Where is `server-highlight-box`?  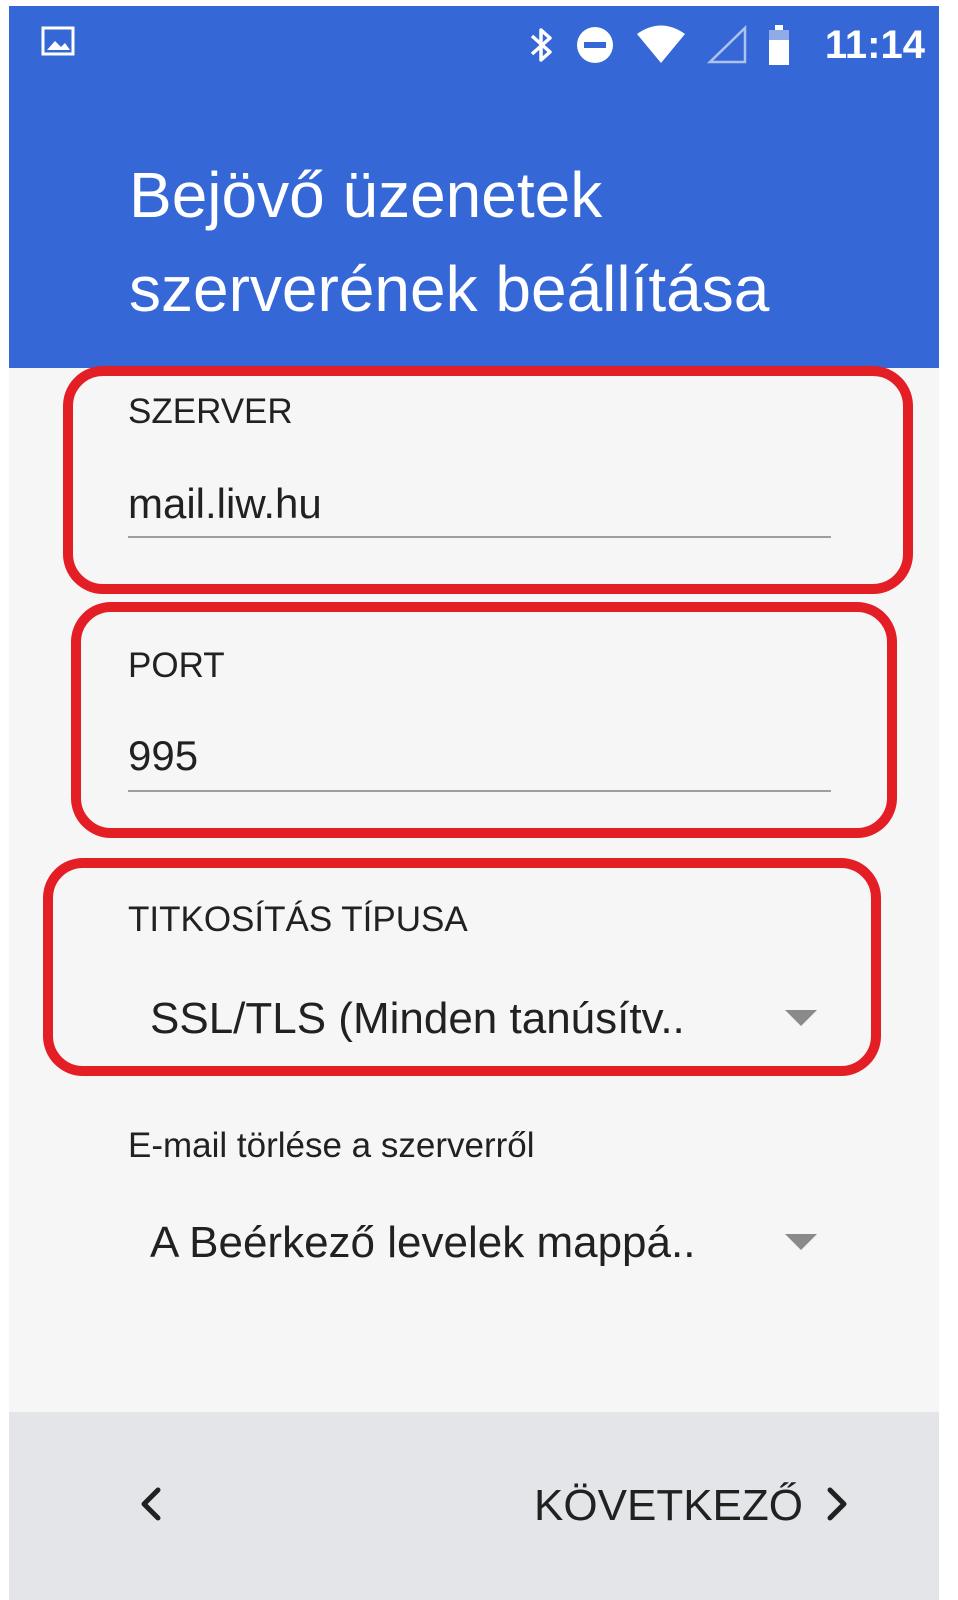
server-highlight-box is located at coordinates (488, 480).